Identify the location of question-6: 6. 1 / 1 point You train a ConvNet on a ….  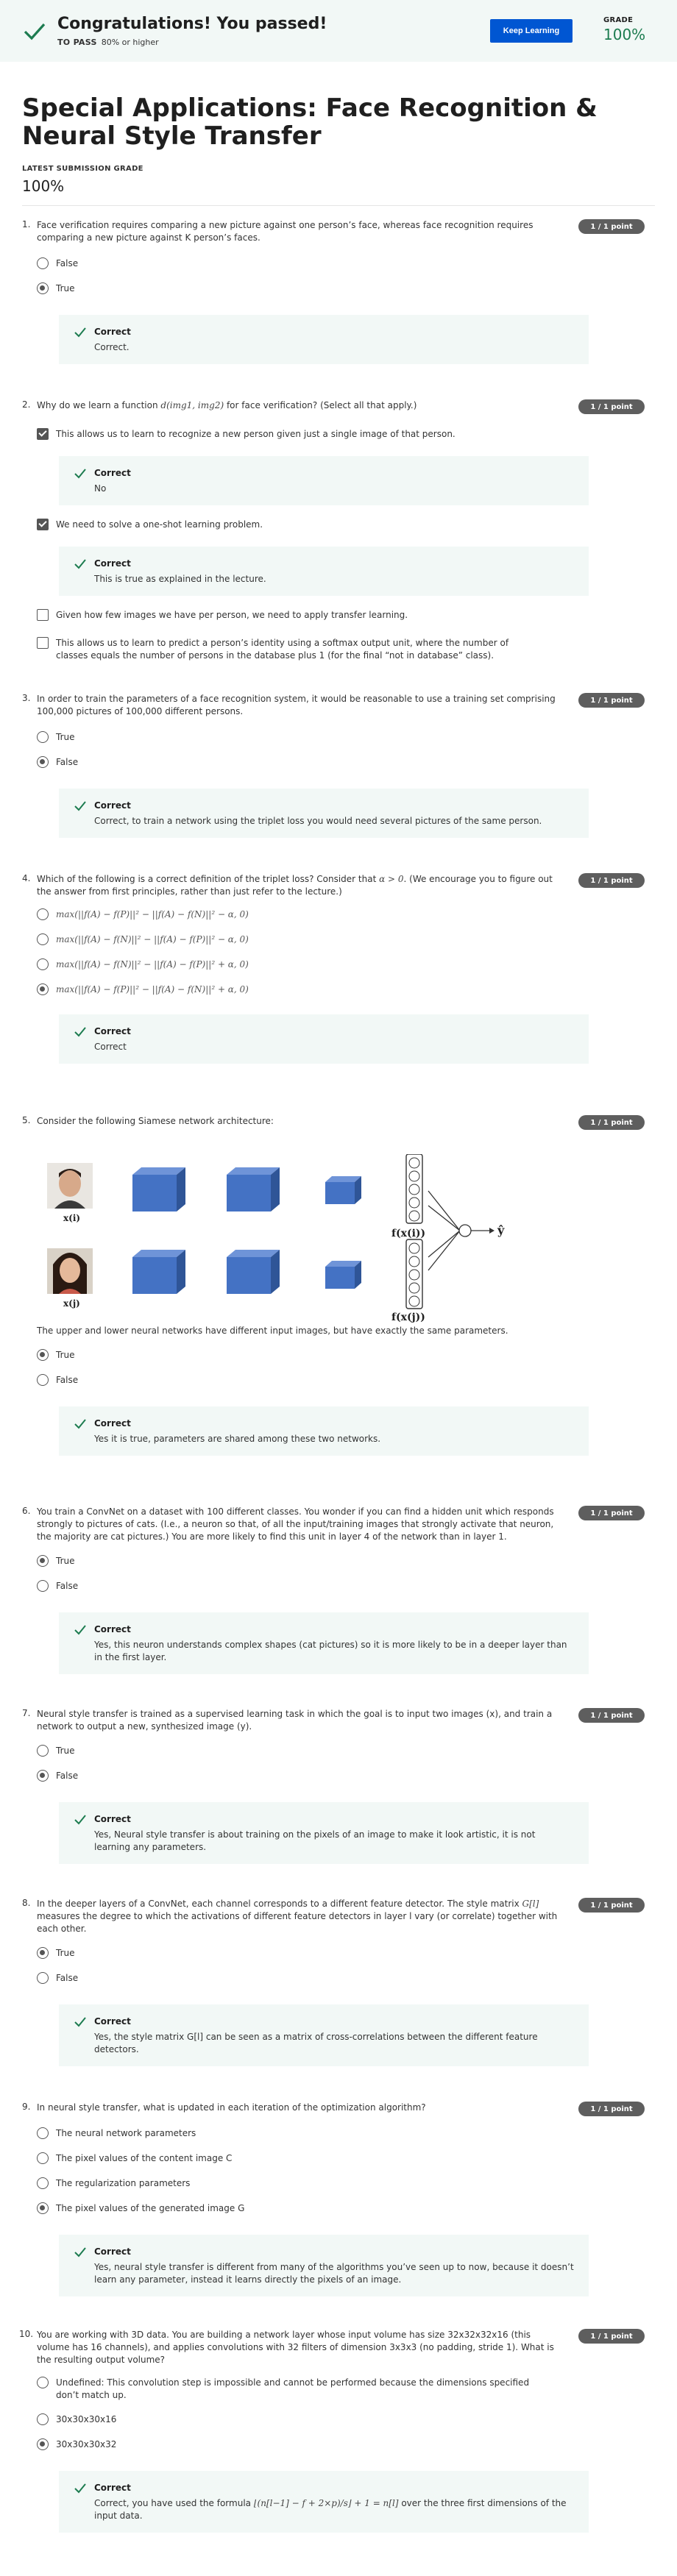
(338, 1590).